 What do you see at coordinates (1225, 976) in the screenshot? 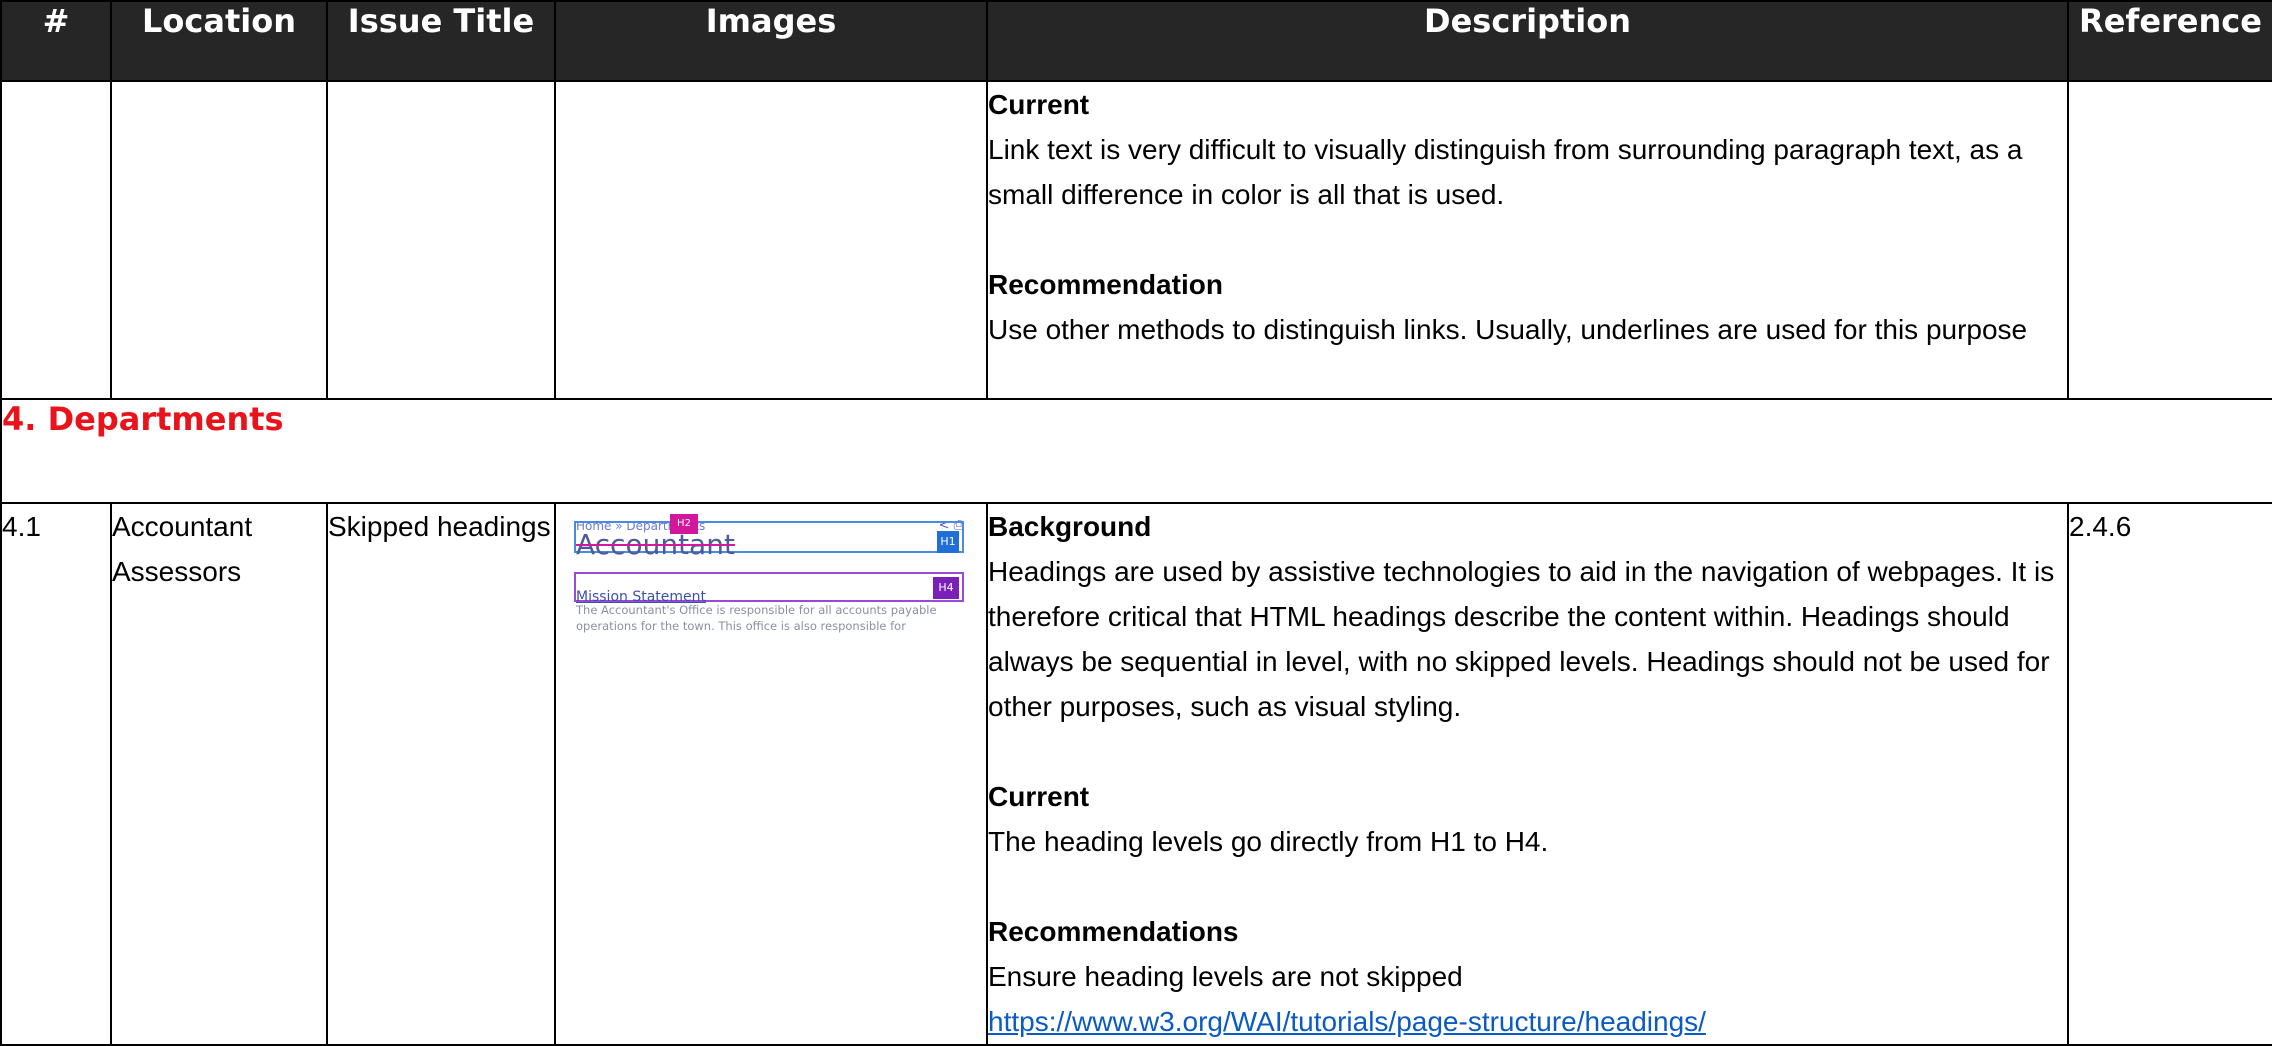
I see `recommendations-text: Ensure heading levels are not skipped` at bounding box center [1225, 976].